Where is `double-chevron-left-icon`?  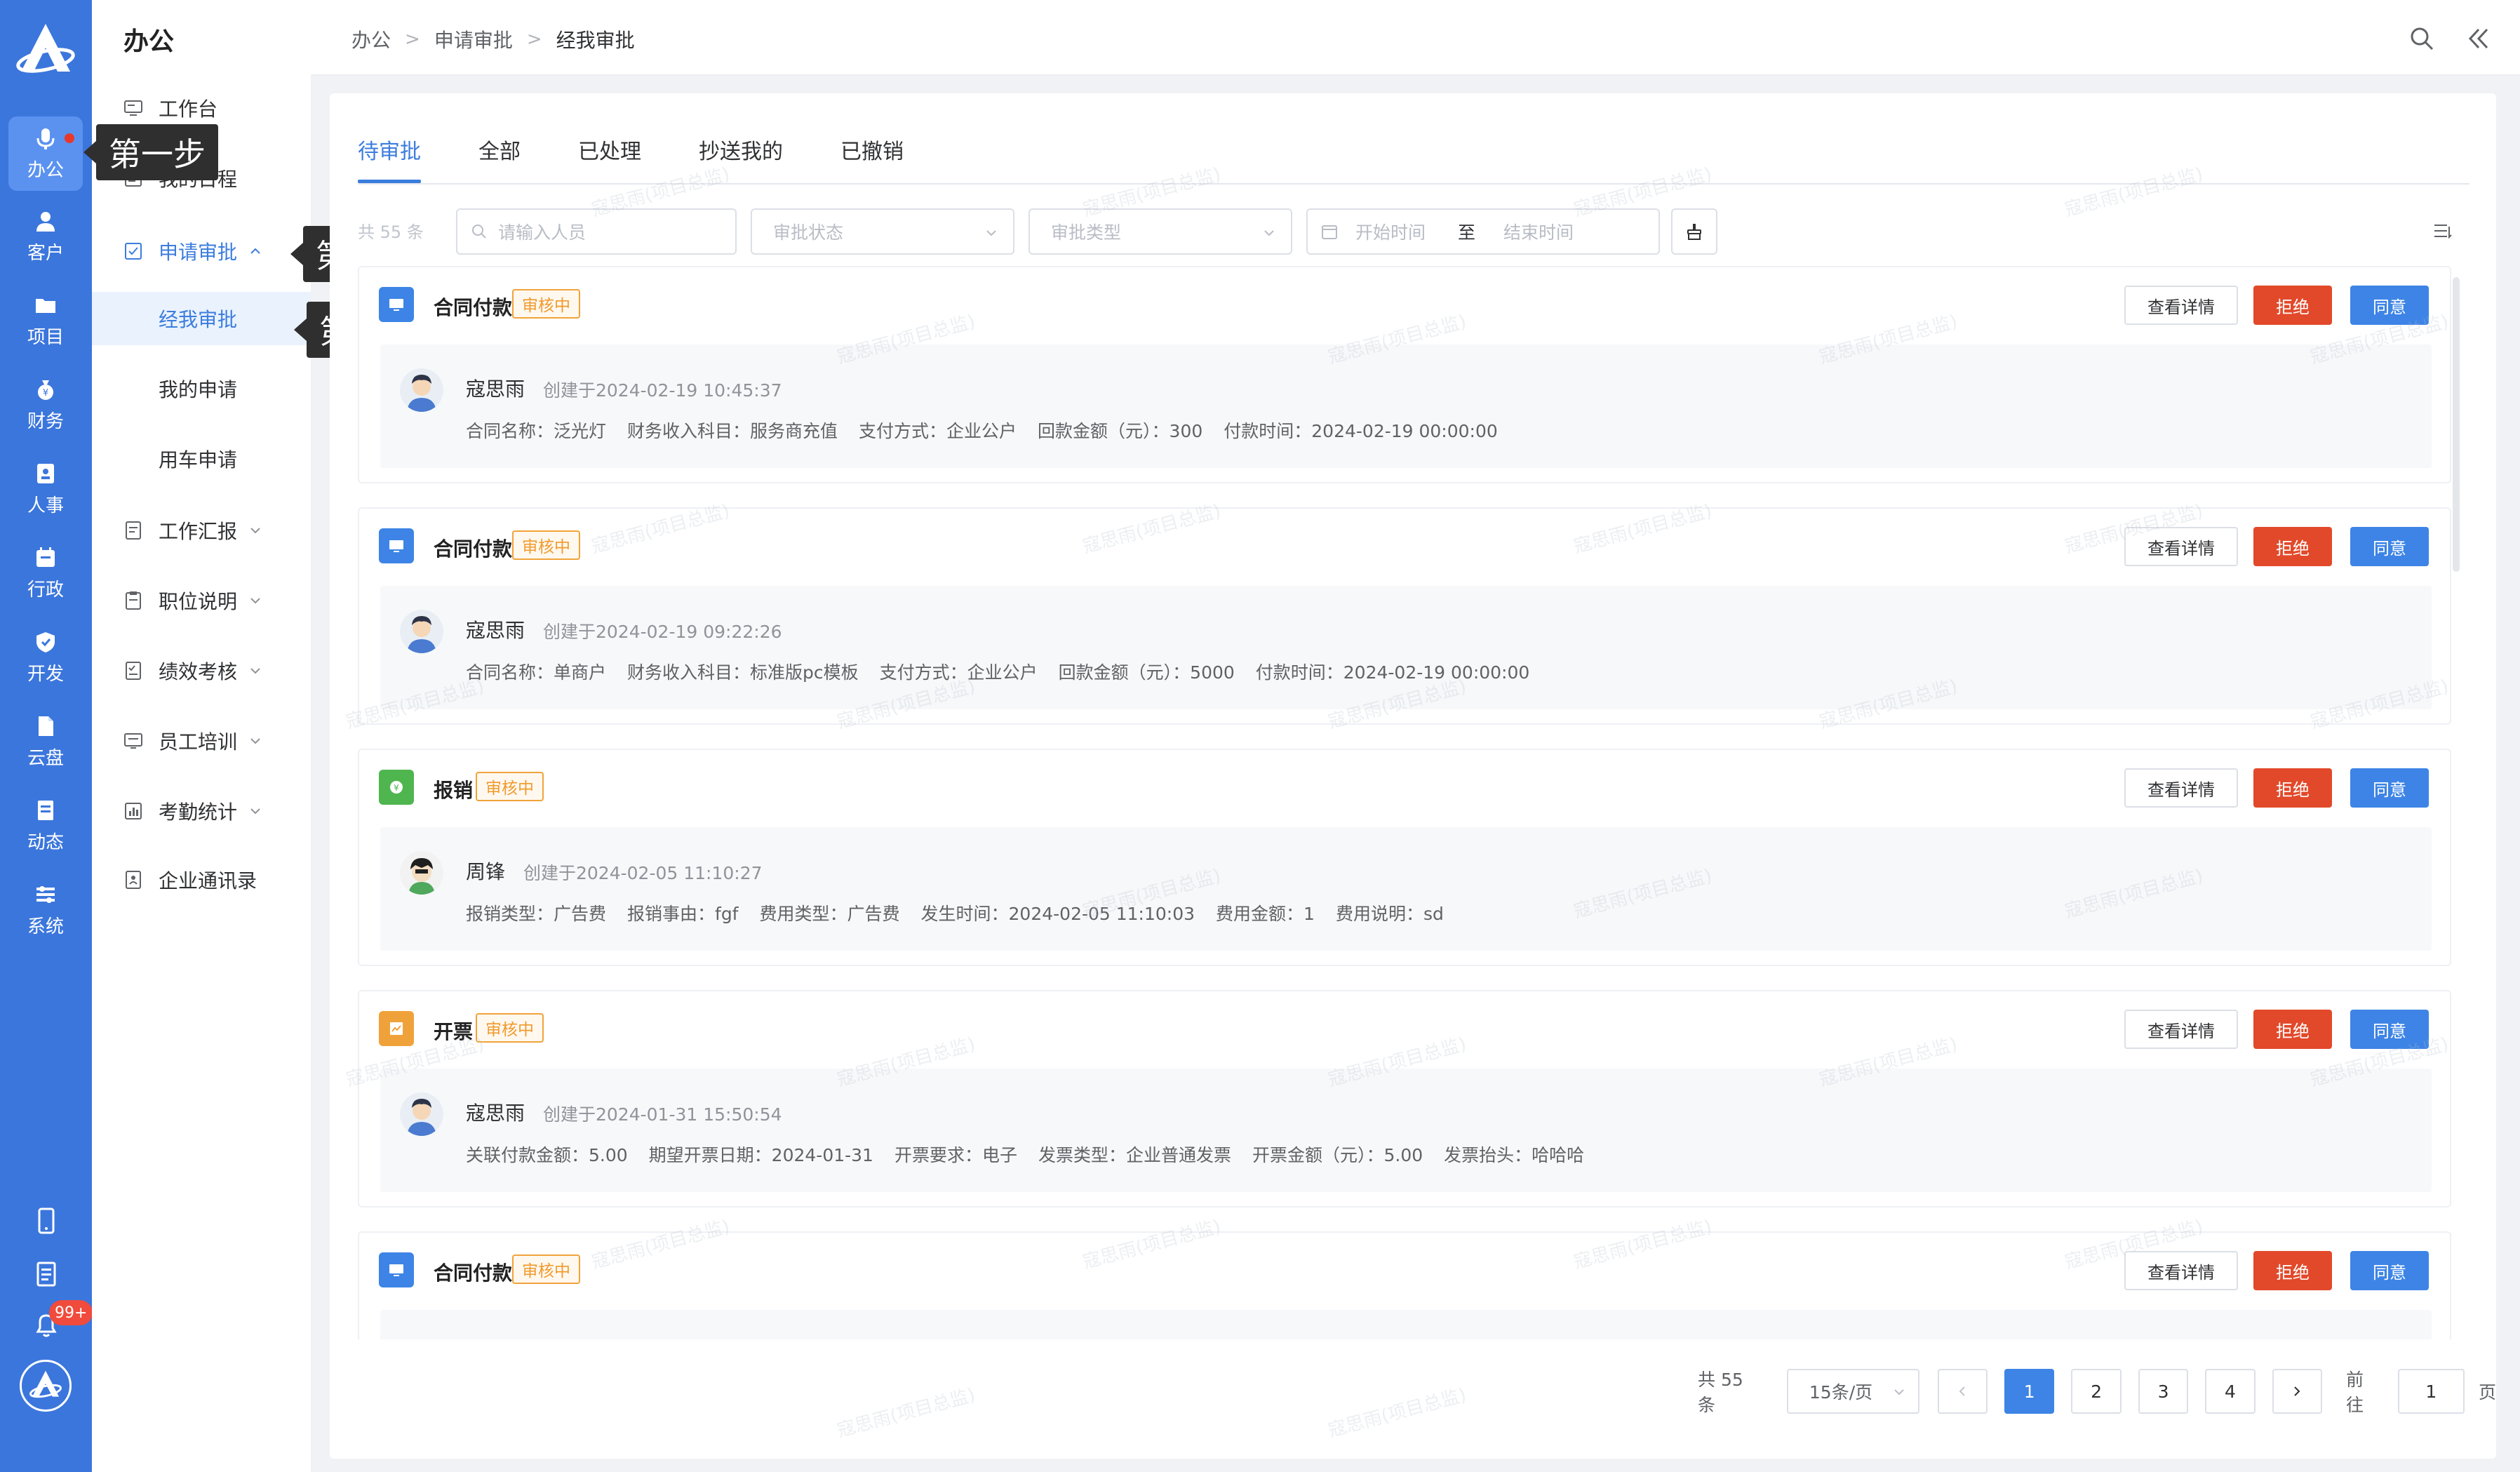
double-chevron-left-icon is located at coordinates (2478, 38).